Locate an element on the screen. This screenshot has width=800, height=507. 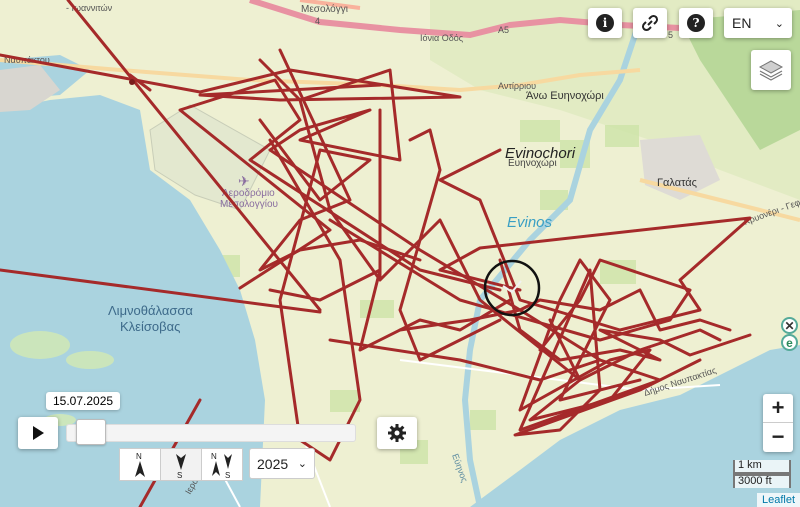
label-lagoon-1: Λιμνοθάλασσα is located at coordinates (150, 310).